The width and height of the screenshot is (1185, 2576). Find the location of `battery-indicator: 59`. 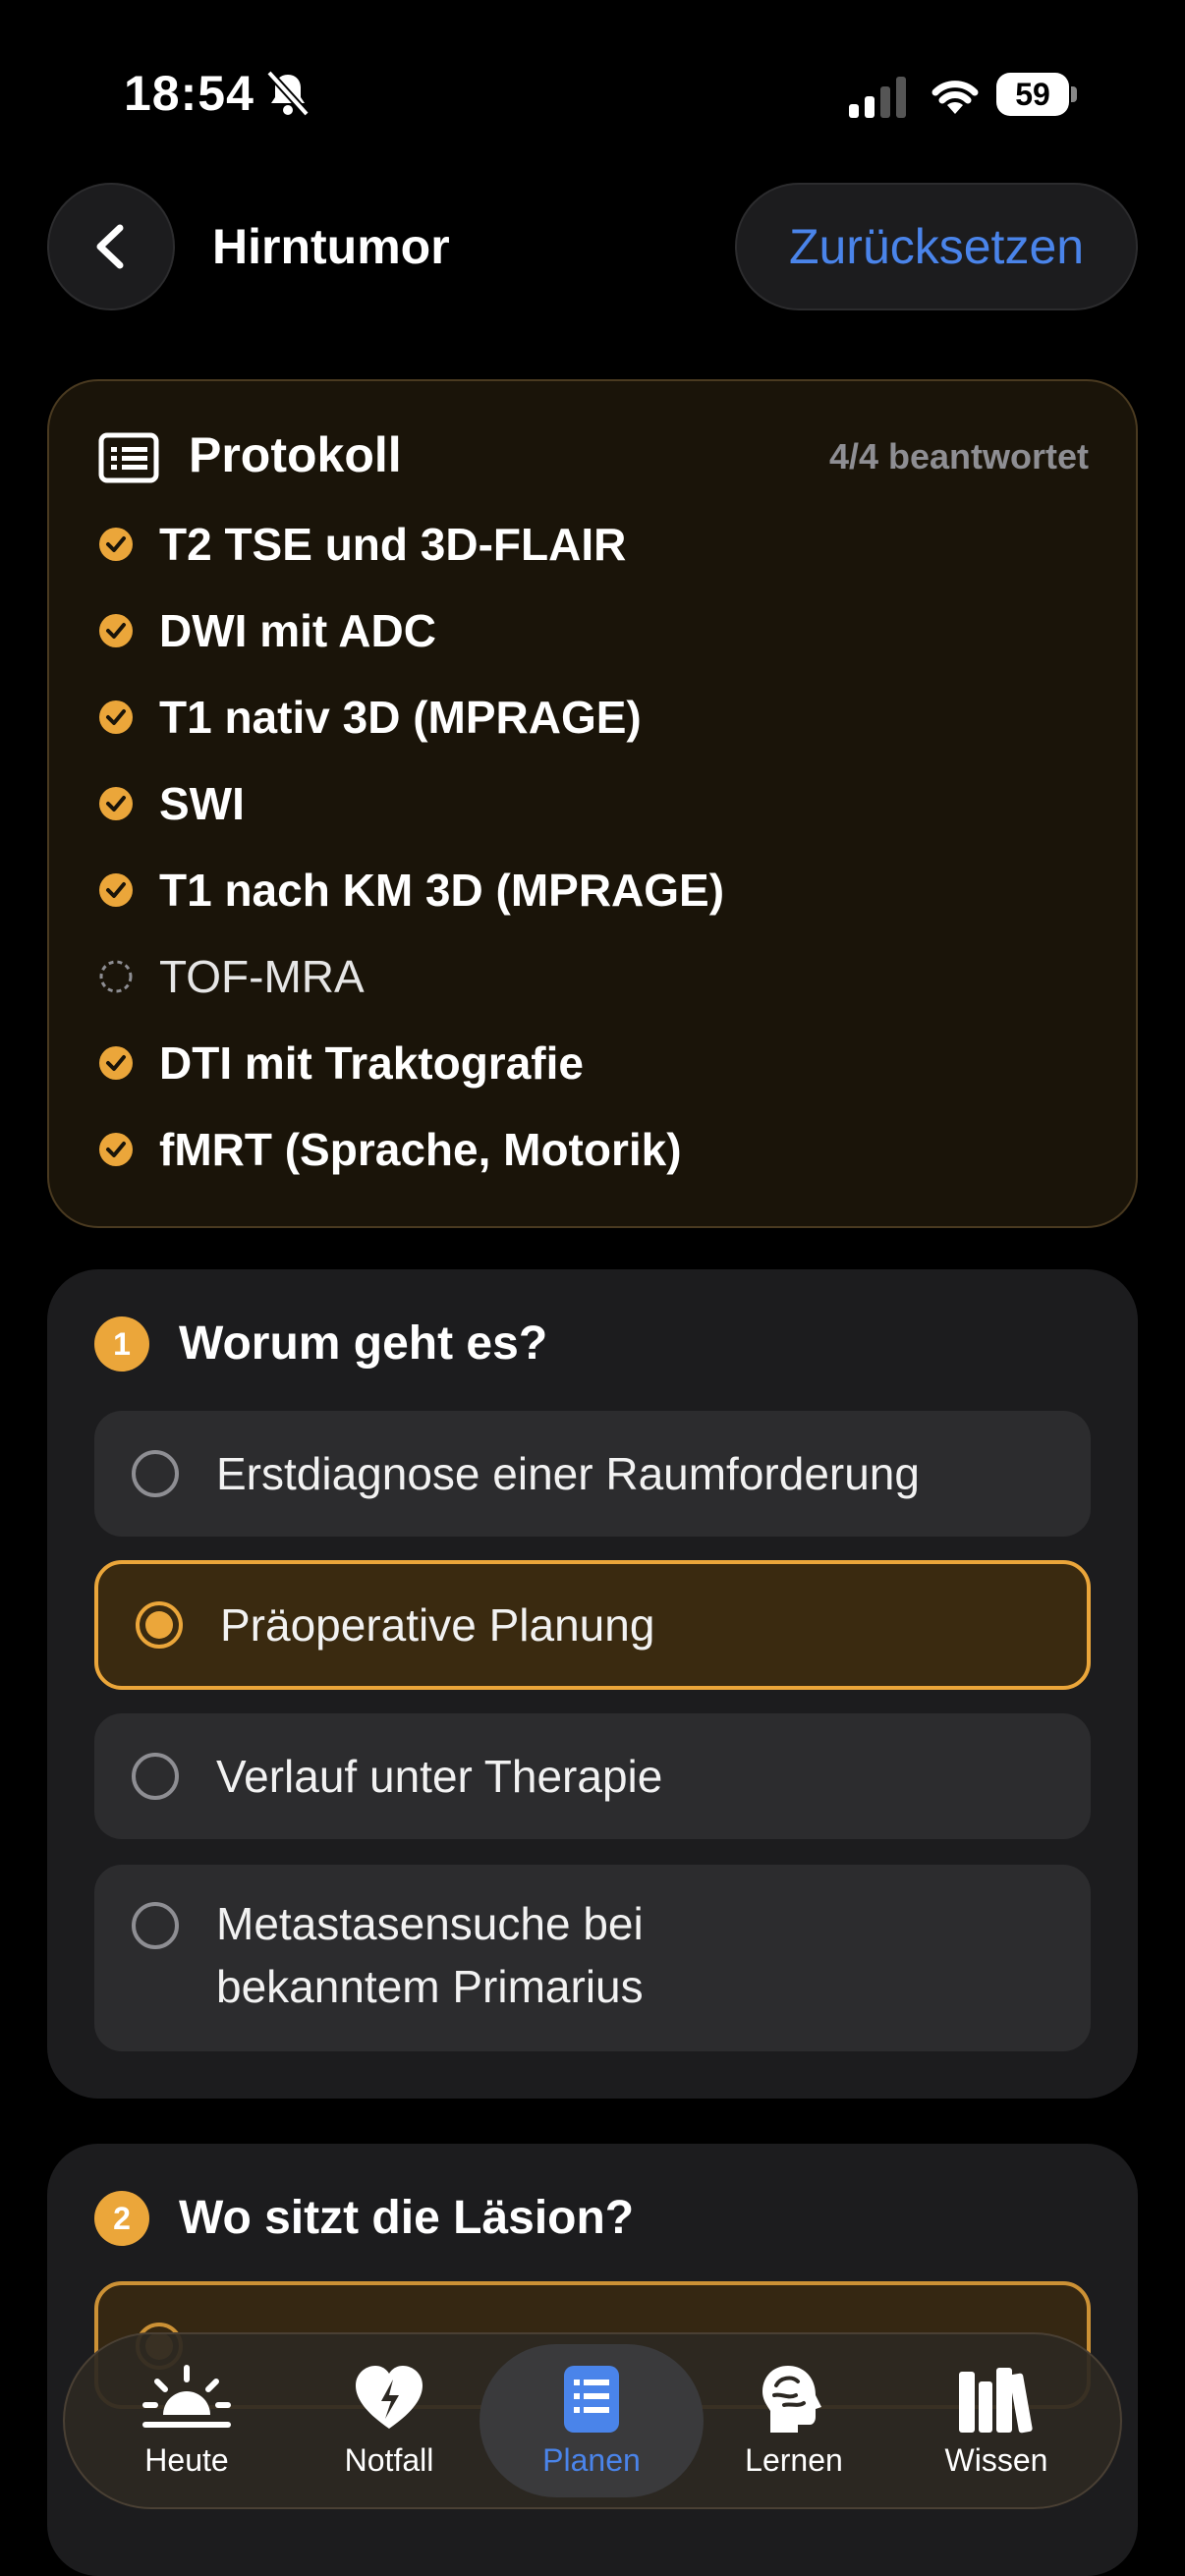

battery-indicator: 59 is located at coordinates (1038, 94).